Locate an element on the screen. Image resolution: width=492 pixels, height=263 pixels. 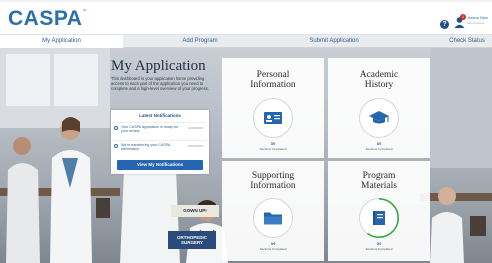
notifications-title: Latest Notifications is located at coordinates (160, 115).